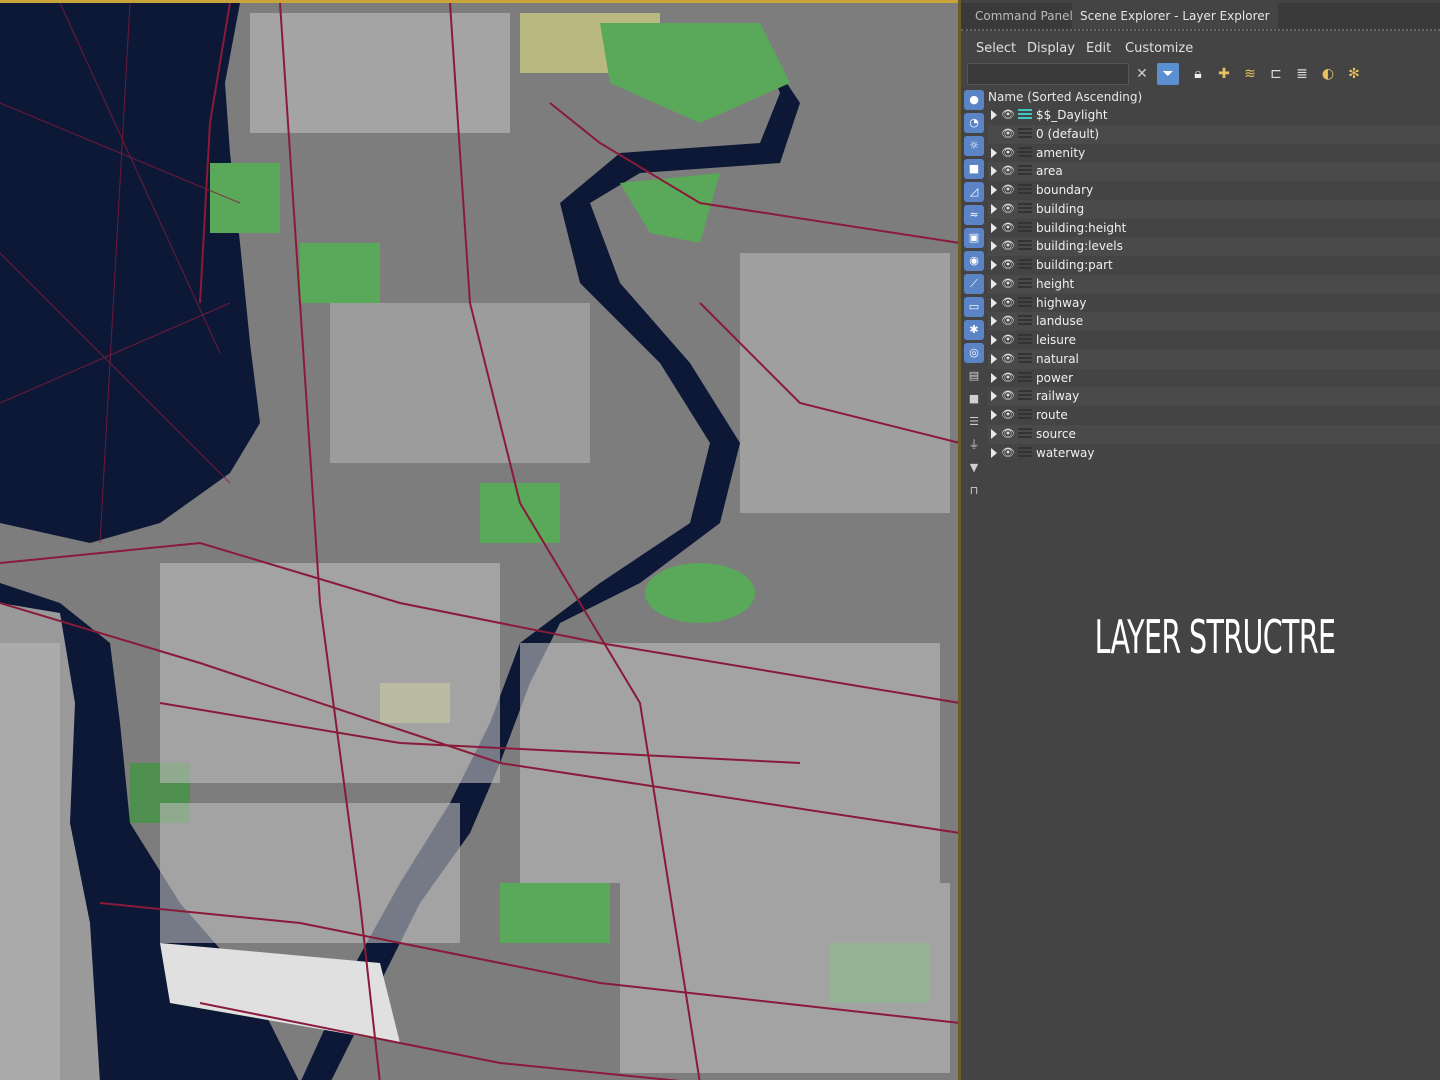  Describe the element at coordinates (1159, 49) in the screenshot. I see `menu-customize: Customize` at that location.